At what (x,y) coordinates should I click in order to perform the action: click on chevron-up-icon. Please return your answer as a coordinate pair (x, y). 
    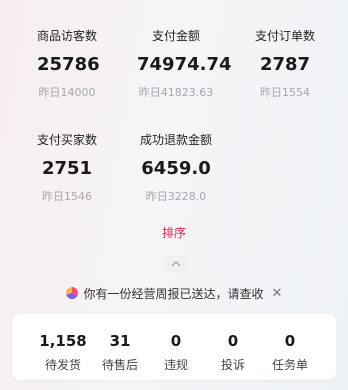
    Looking at the image, I should click on (176, 264).